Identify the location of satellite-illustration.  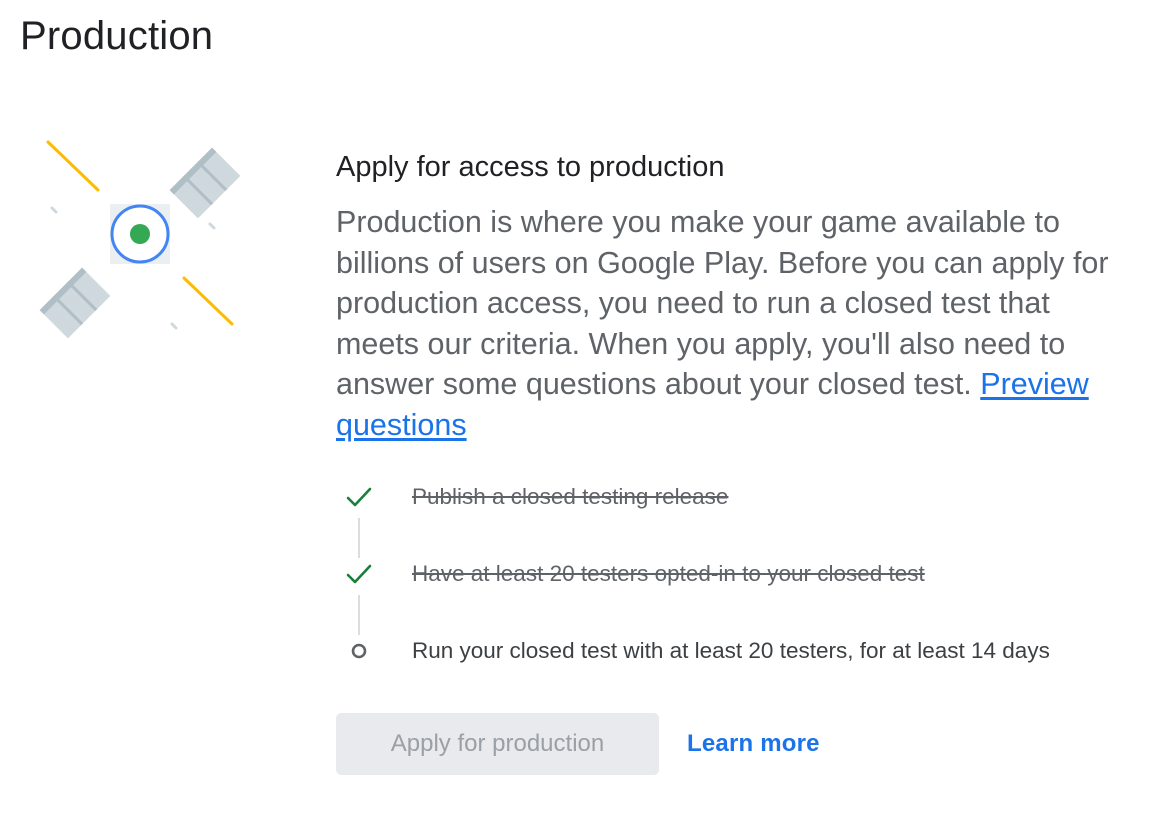
(145, 233).